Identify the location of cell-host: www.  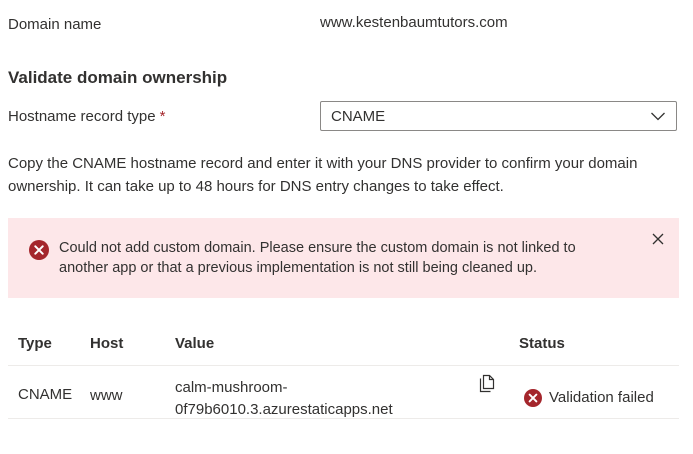
(106, 395).